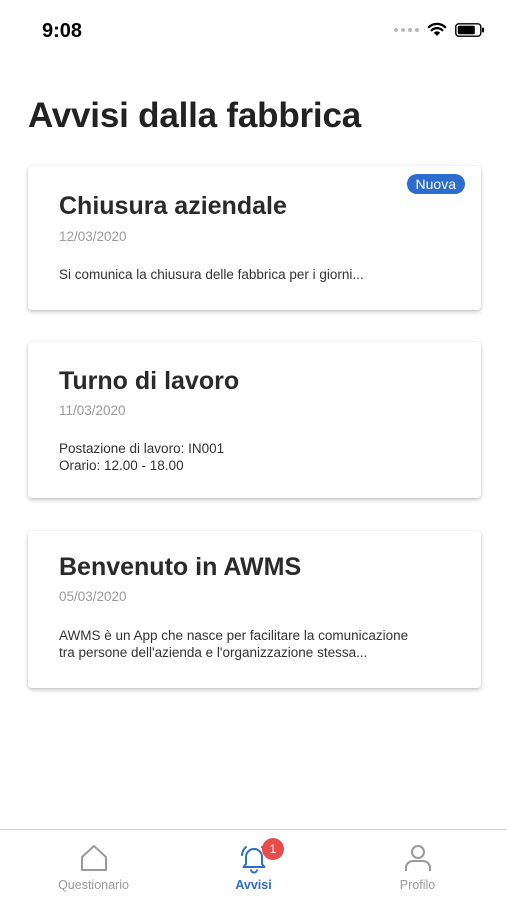  Describe the element at coordinates (273, 849) in the screenshot. I see `notification-count-badge: 1` at that location.